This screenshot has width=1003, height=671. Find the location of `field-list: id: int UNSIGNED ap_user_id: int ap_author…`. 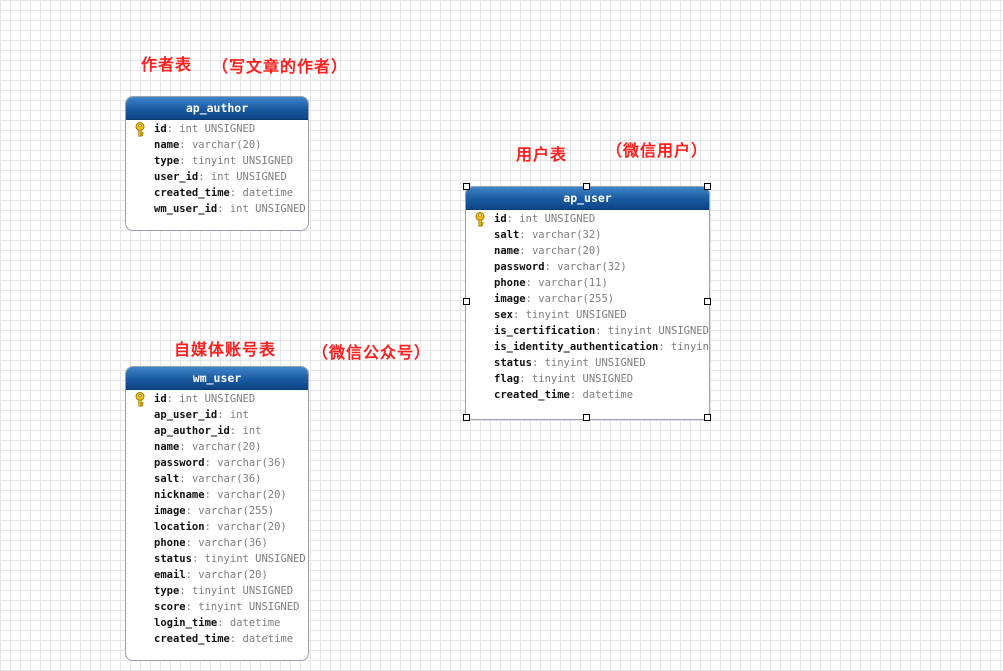

field-list: id: int UNSIGNED ap_user_id: int ap_author… is located at coordinates (217, 518).